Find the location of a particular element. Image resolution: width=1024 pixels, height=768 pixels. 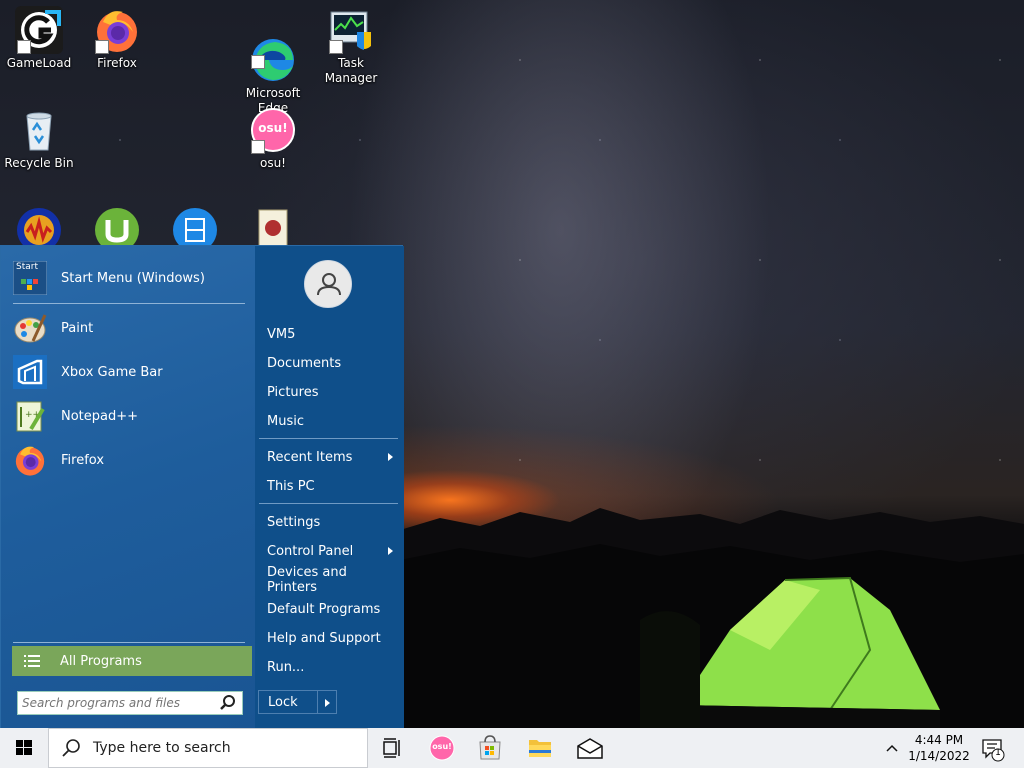

taskbar-search-box: Type here to search is located at coordinates (208, 748).